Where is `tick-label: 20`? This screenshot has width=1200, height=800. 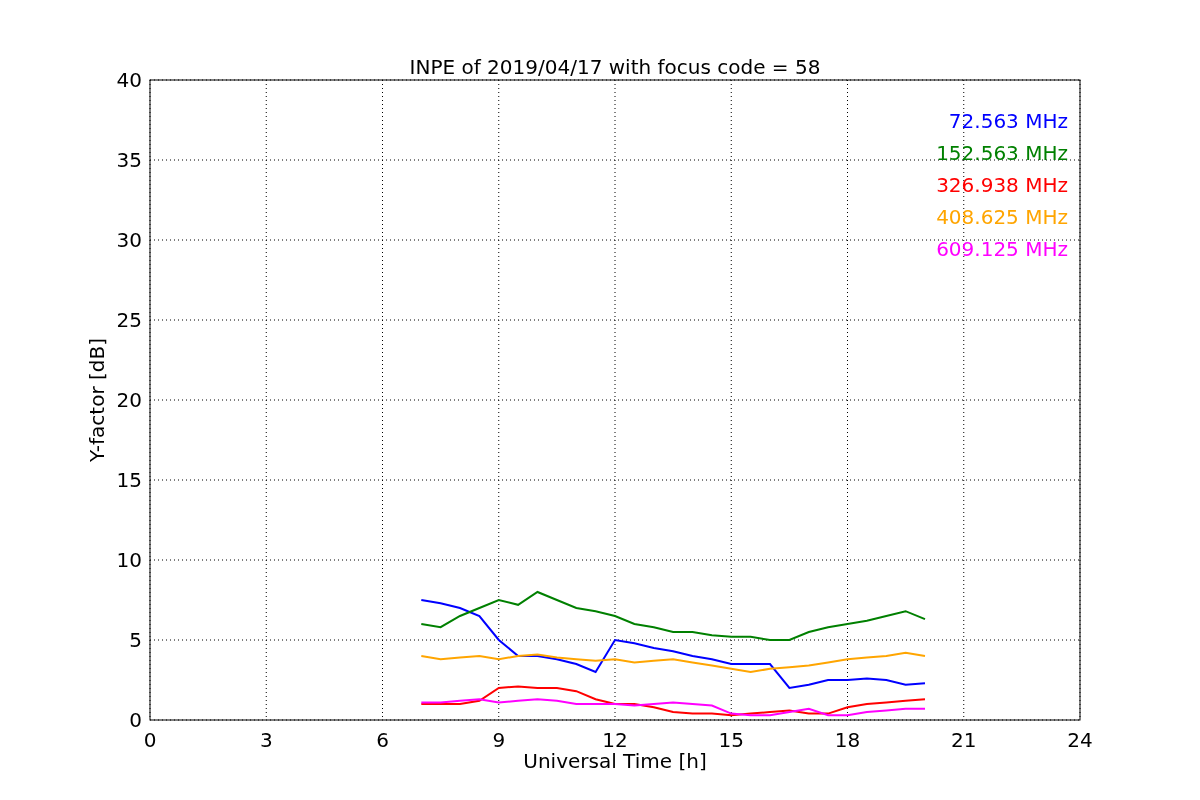 tick-label: 20 is located at coordinates (129, 400).